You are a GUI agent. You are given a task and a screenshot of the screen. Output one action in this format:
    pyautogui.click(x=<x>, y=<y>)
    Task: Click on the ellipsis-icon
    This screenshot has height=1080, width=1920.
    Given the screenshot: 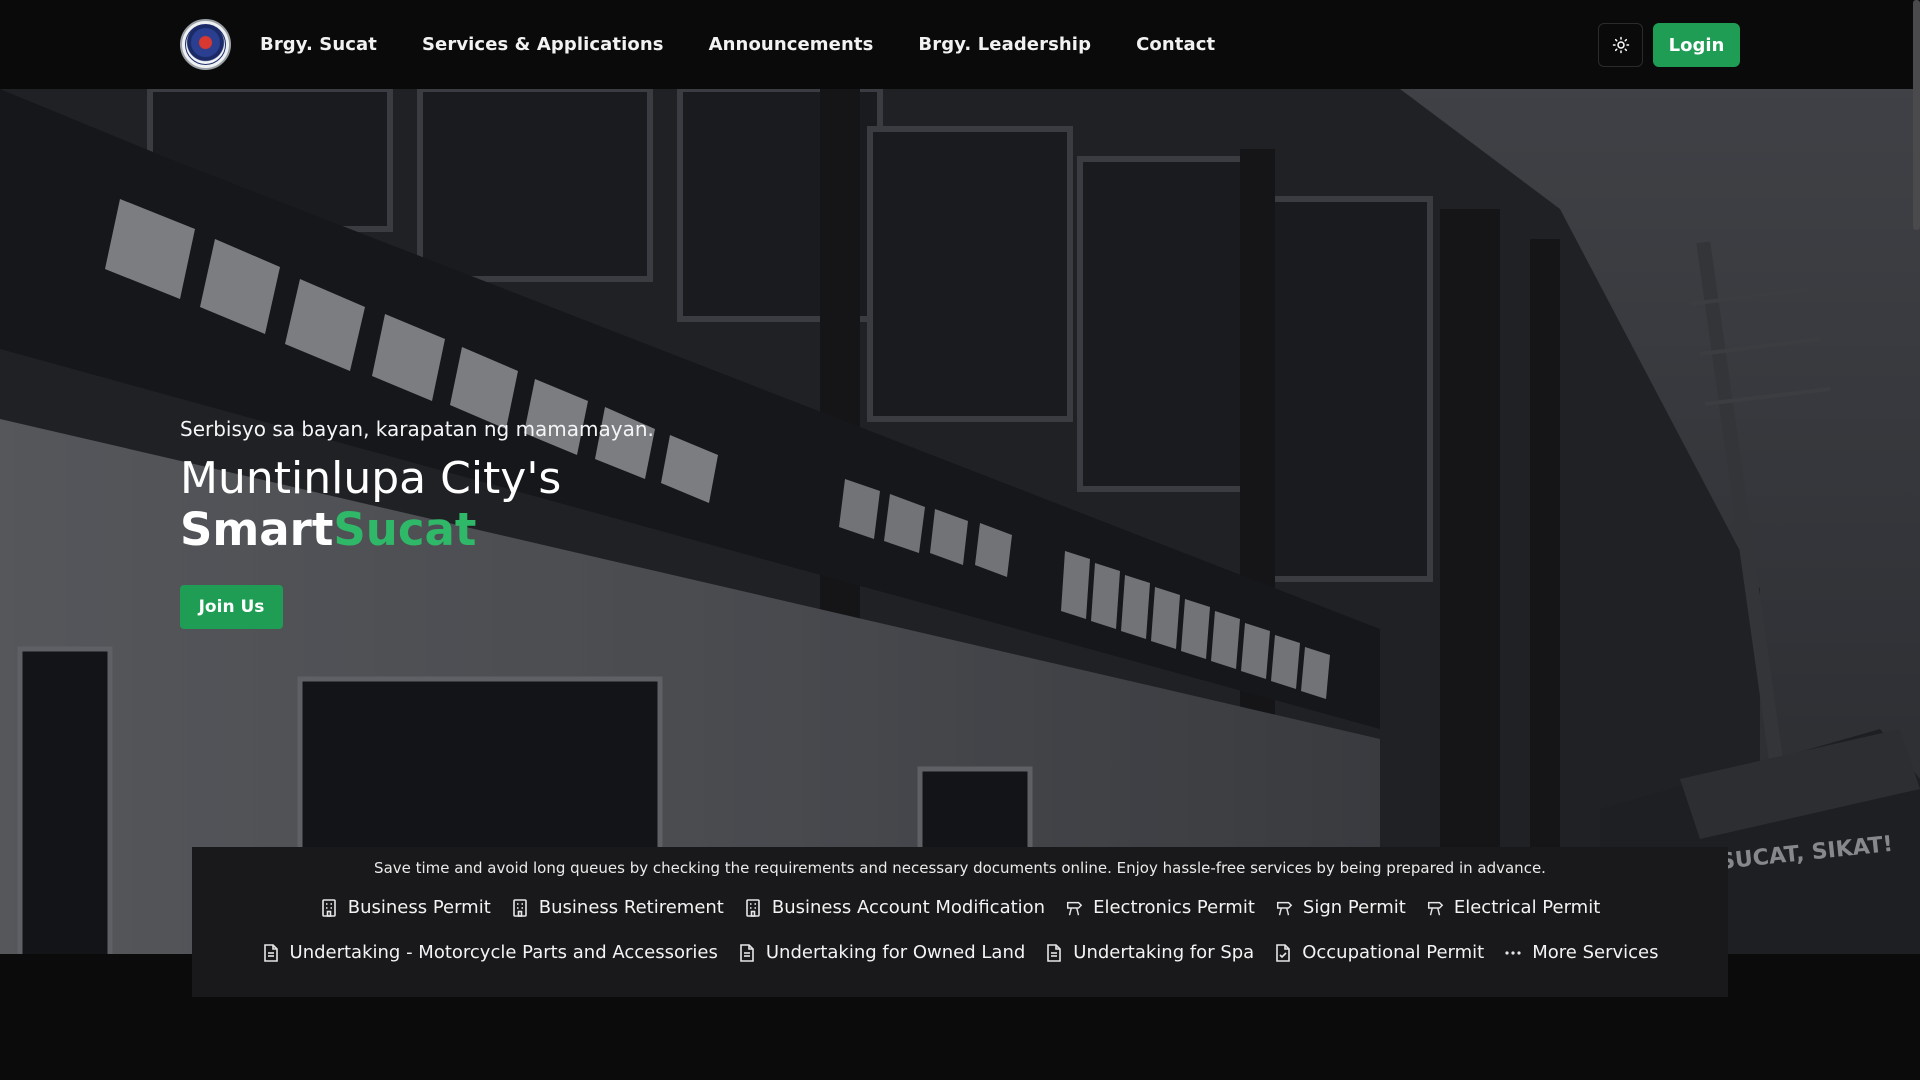 What is the action you would take?
    pyautogui.click(x=1513, y=953)
    